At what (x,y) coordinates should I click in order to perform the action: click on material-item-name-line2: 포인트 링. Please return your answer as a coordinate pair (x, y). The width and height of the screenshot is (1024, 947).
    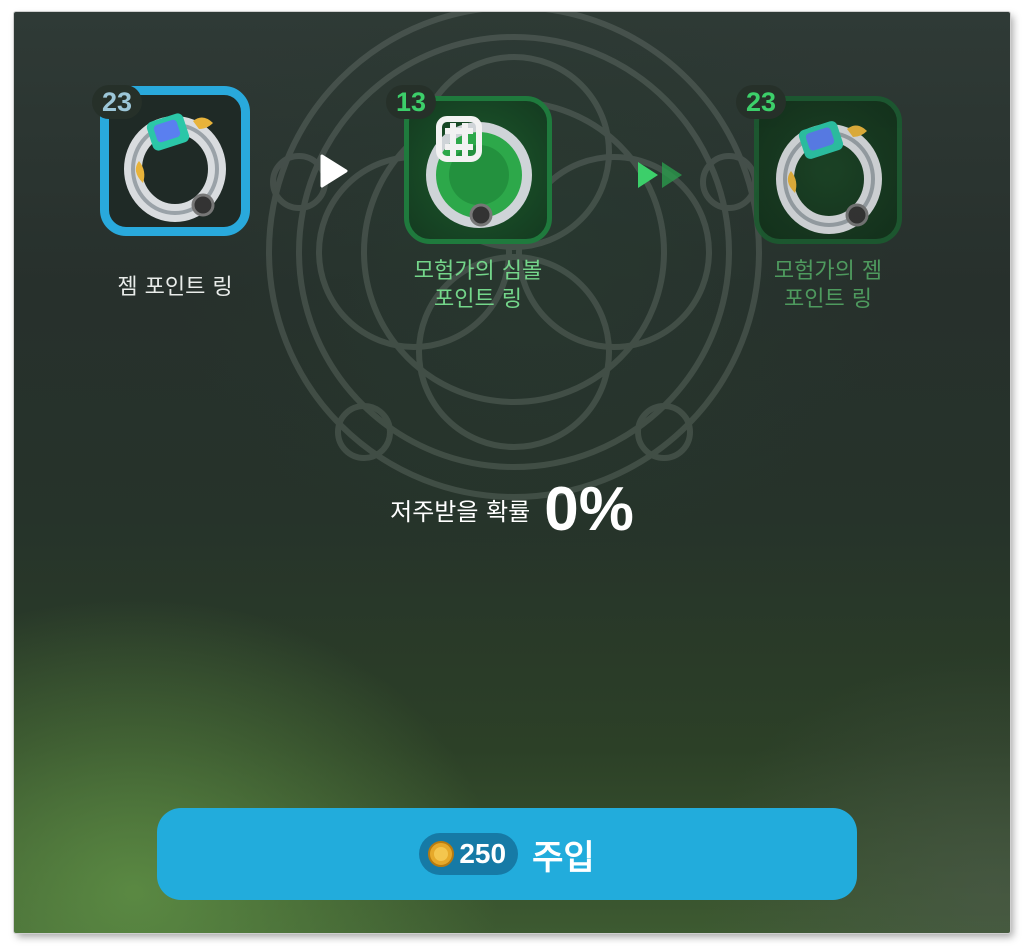
    Looking at the image, I should click on (478, 299).